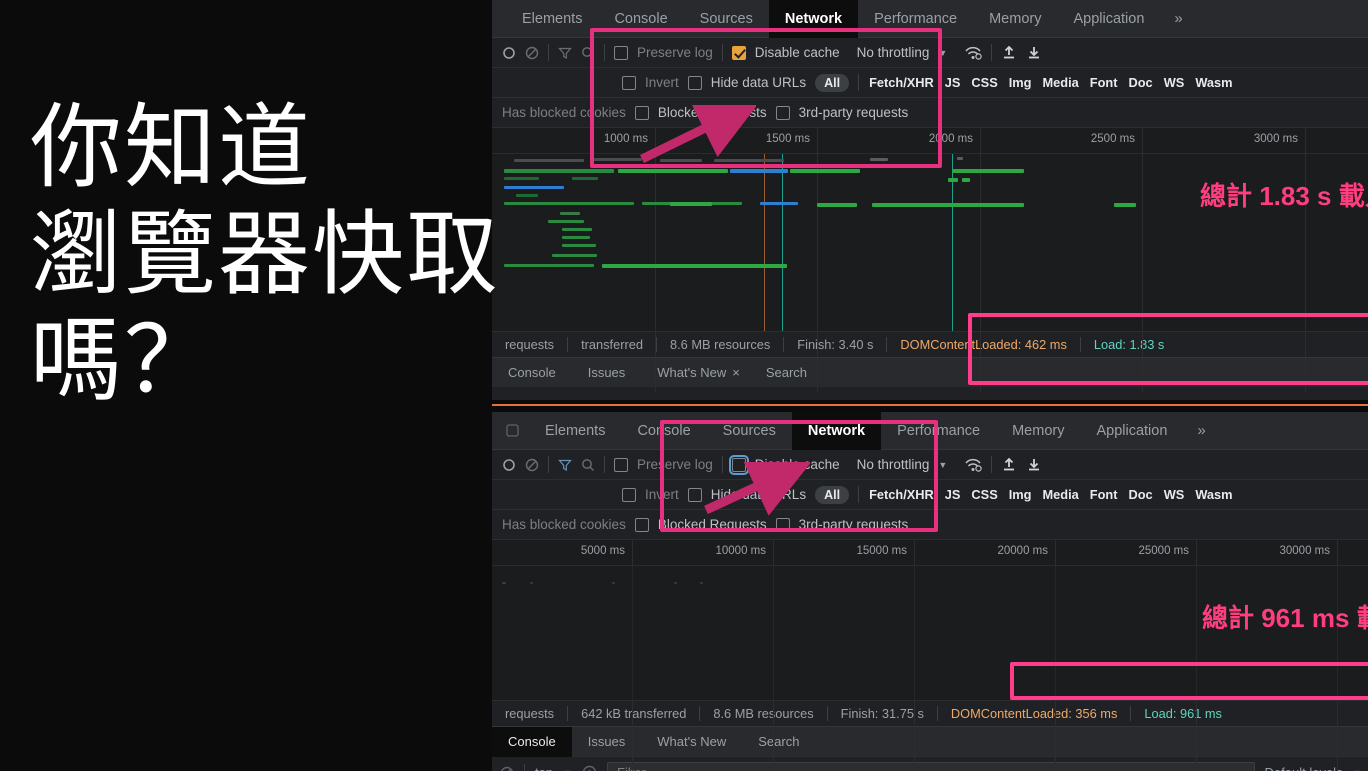 Image resolution: width=1368 pixels, height=771 pixels. What do you see at coordinates (621, 464) in the screenshot?
I see `bottom-preserve-log-checkbox` at bounding box center [621, 464].